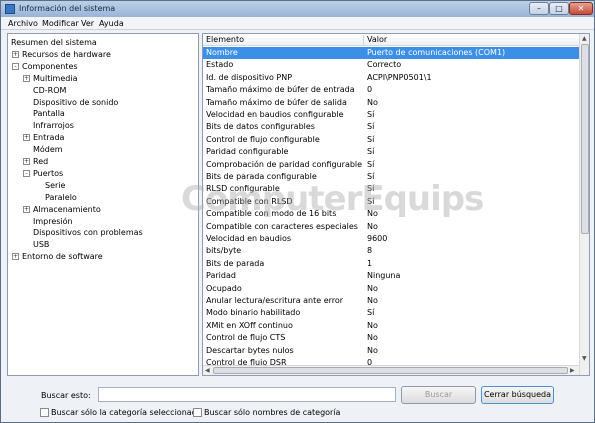 This screenshot has height=423, width=595. I want to click on menu-bar: Archivo Modificar Ver Ayuda, so click(297, 23).